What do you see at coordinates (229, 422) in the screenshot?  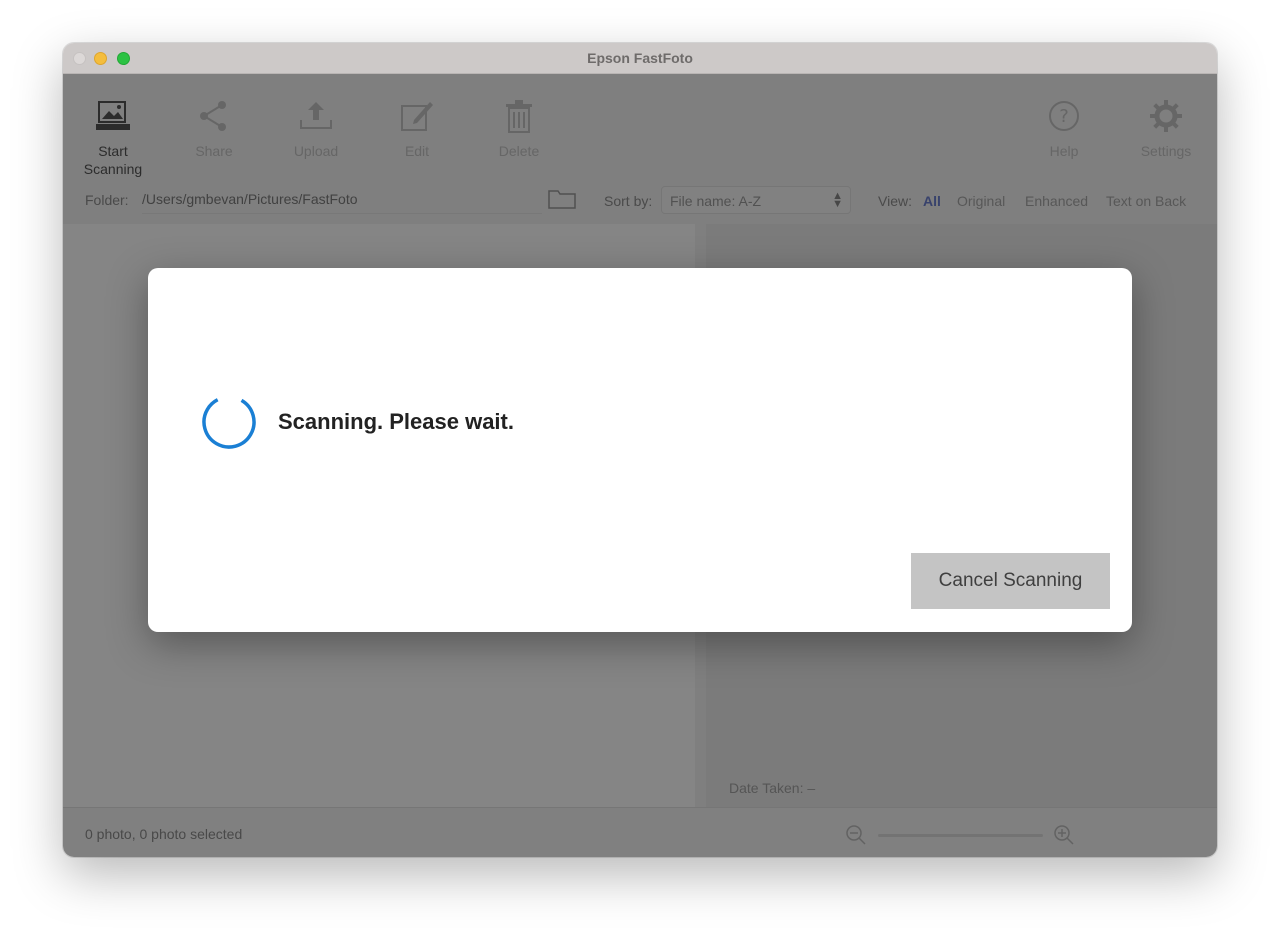 I see `loading-spinner-icon` at bounding box center [229, 422].